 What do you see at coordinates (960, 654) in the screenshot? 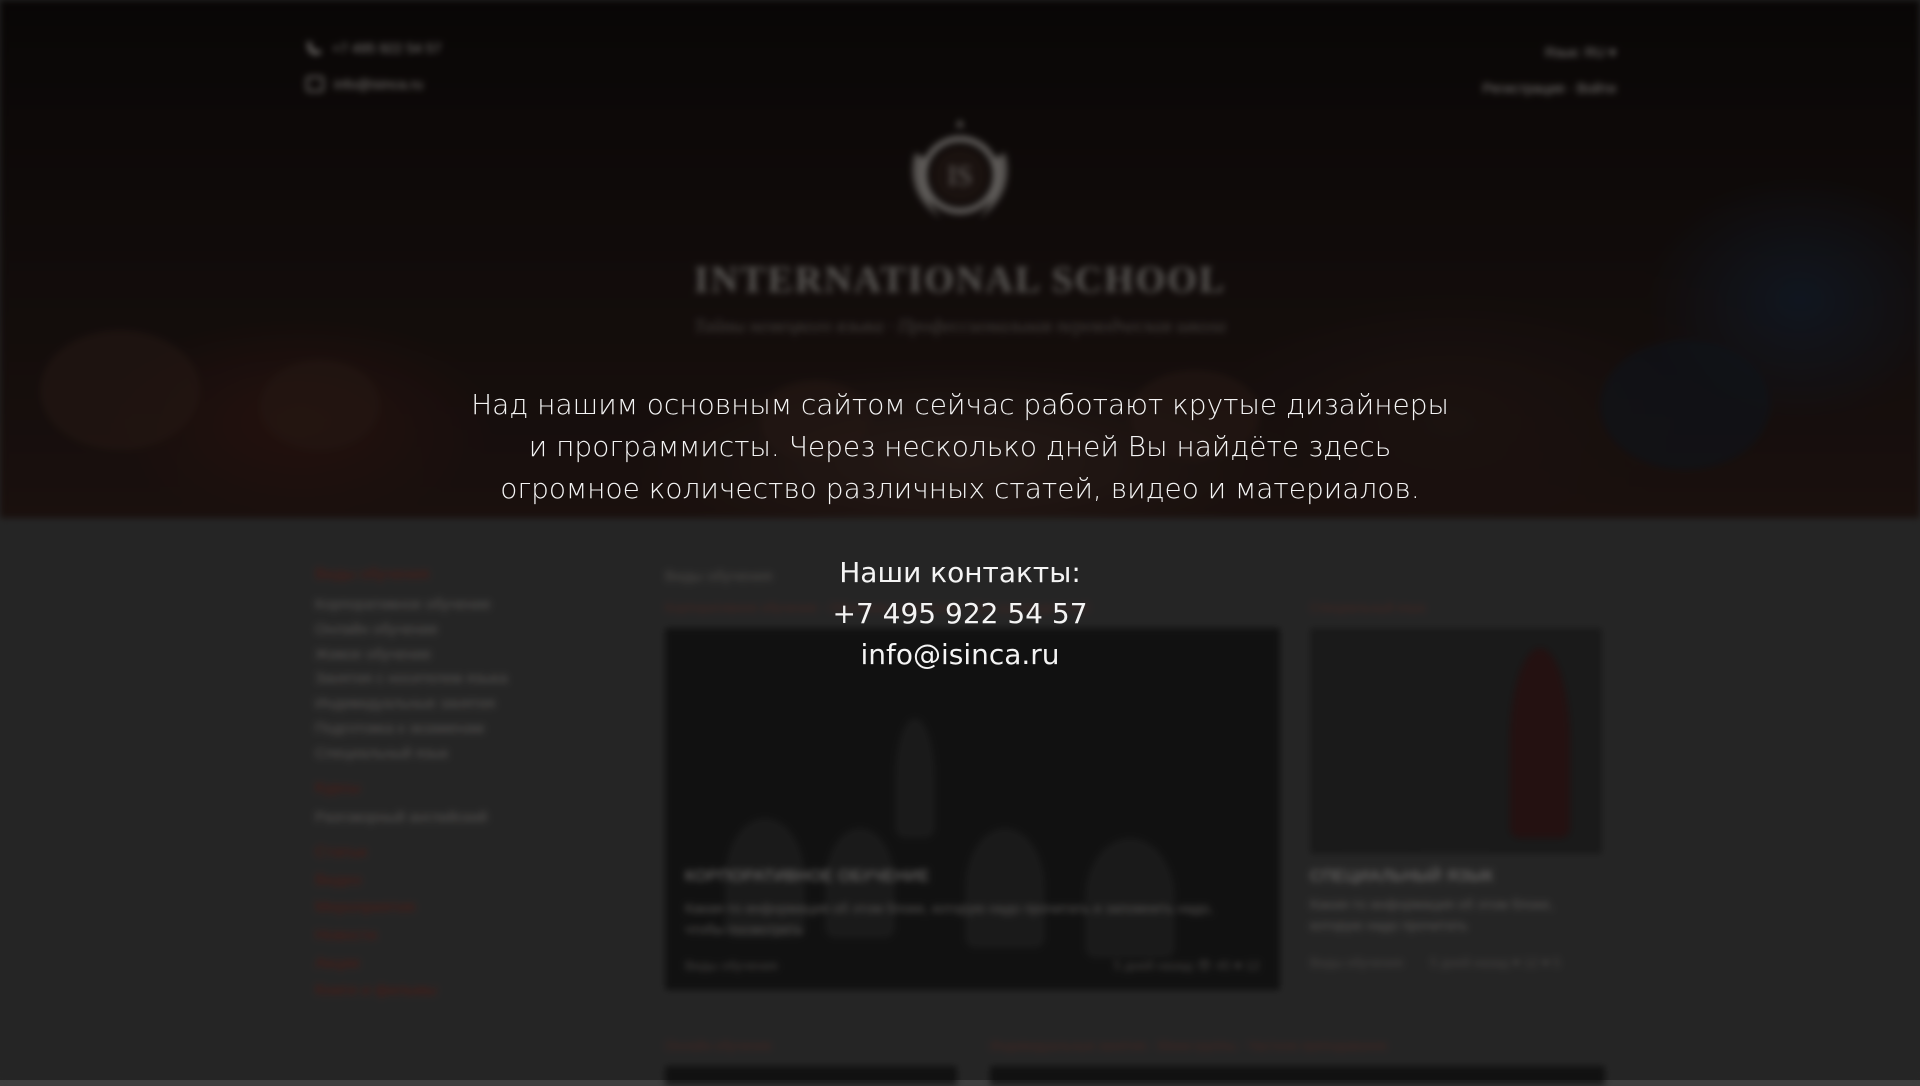
I see `contacts-email: info@isinca.ru` at bounding box center [960, 654].